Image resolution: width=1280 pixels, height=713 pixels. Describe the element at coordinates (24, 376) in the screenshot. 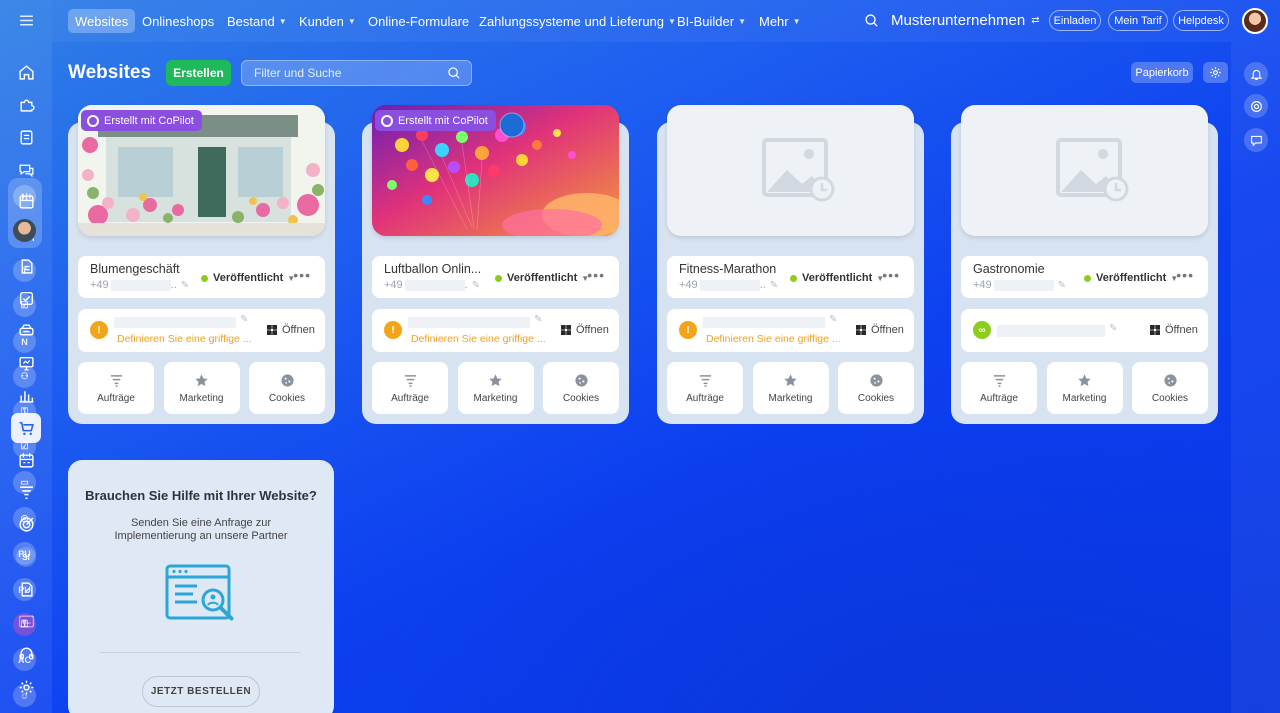

I see `group-icon: ⚇` at that location.